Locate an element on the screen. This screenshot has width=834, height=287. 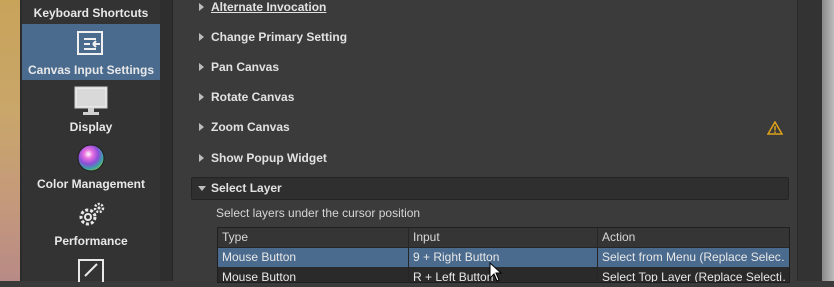
sidebar-item-keyboard-shortcuts: Keyboard Shortcuts is located at coordinates (91, 12).